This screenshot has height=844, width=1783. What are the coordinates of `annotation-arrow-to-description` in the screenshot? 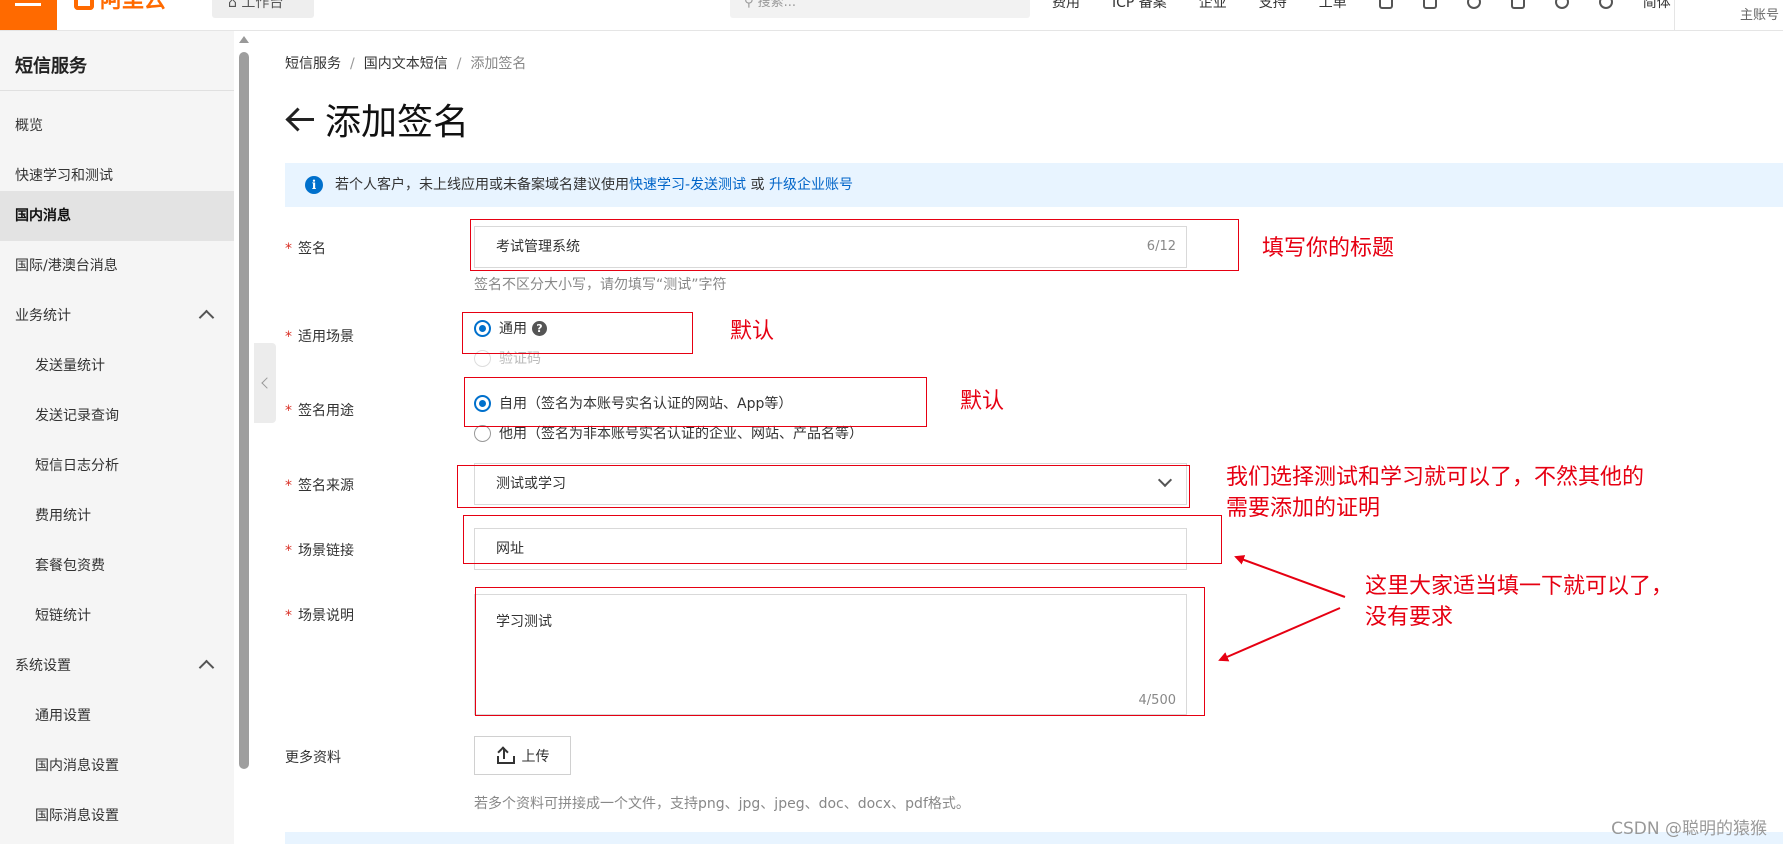 It's located at (1279, 634).